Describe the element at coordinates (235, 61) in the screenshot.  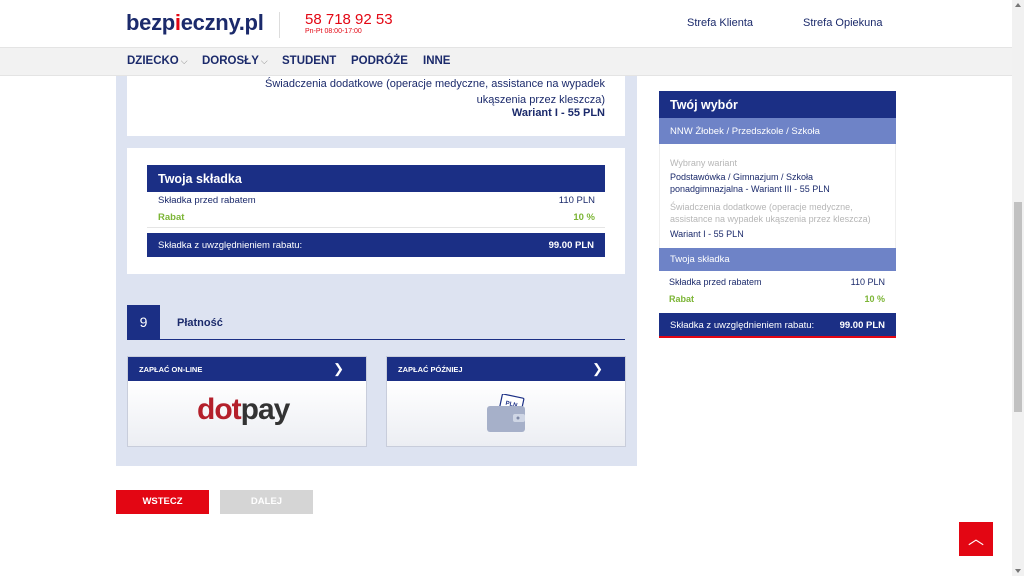
I see `nav-item-dorosly: DOROSŁY ⌵` at that location.